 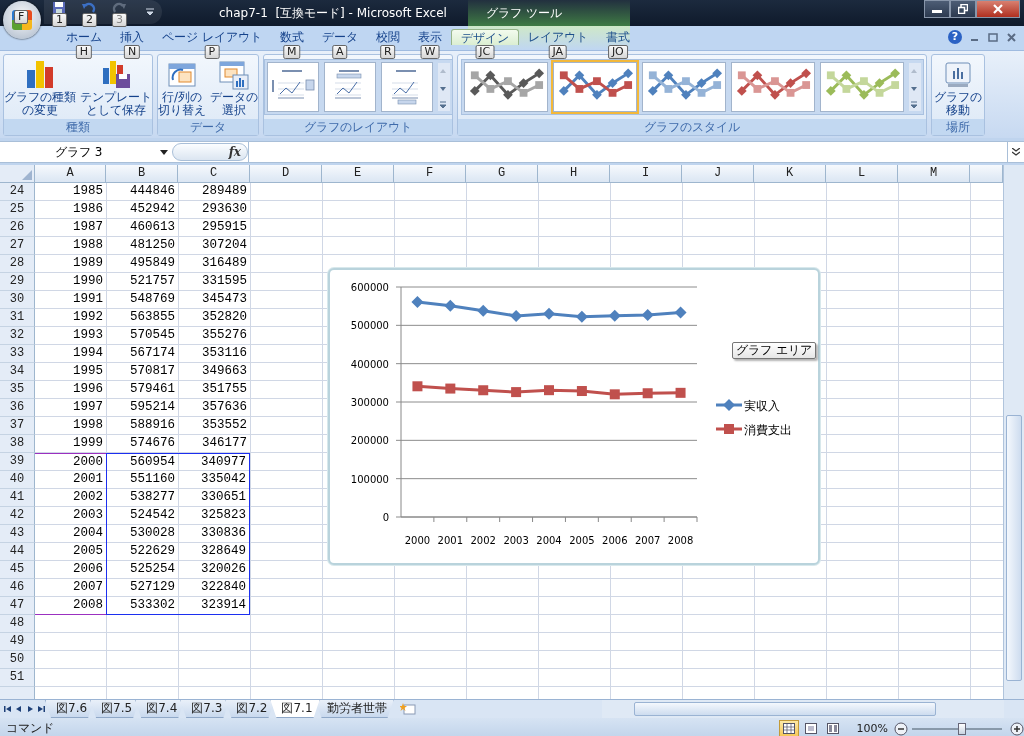 What do you see at coordinates (40, 87) in the screenshot?
I see `change-chart-type-button: グラフの種類 の変更` at bounding box center [40, 87].